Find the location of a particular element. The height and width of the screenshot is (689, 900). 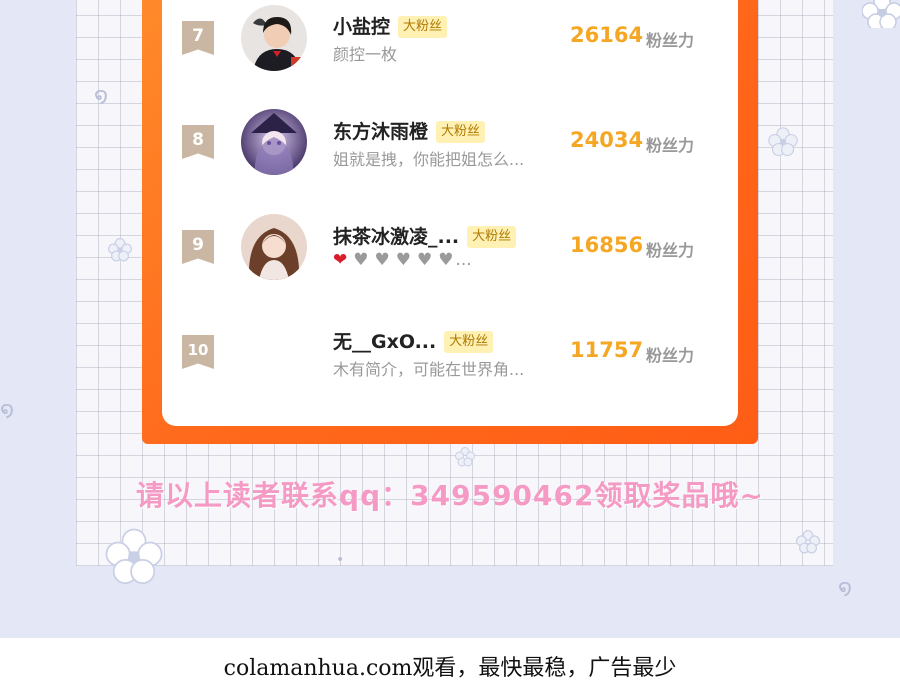

ranking-row: 10 无__GxO... 大粉丝 木有简介，可能在世界角... 11757 粉丝力 is located at coordinates (450, 365).